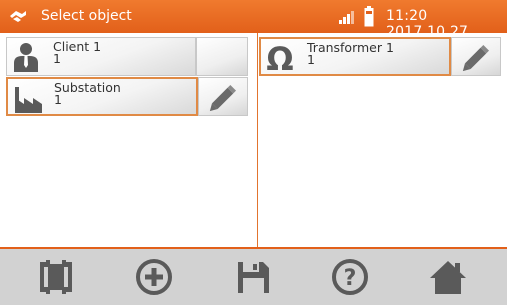  What do you see at coordinates (253, 20) in the screenshot?
I see `header-bar: Select object 11:20 2017.10.27` at bounding box center [253, 20].